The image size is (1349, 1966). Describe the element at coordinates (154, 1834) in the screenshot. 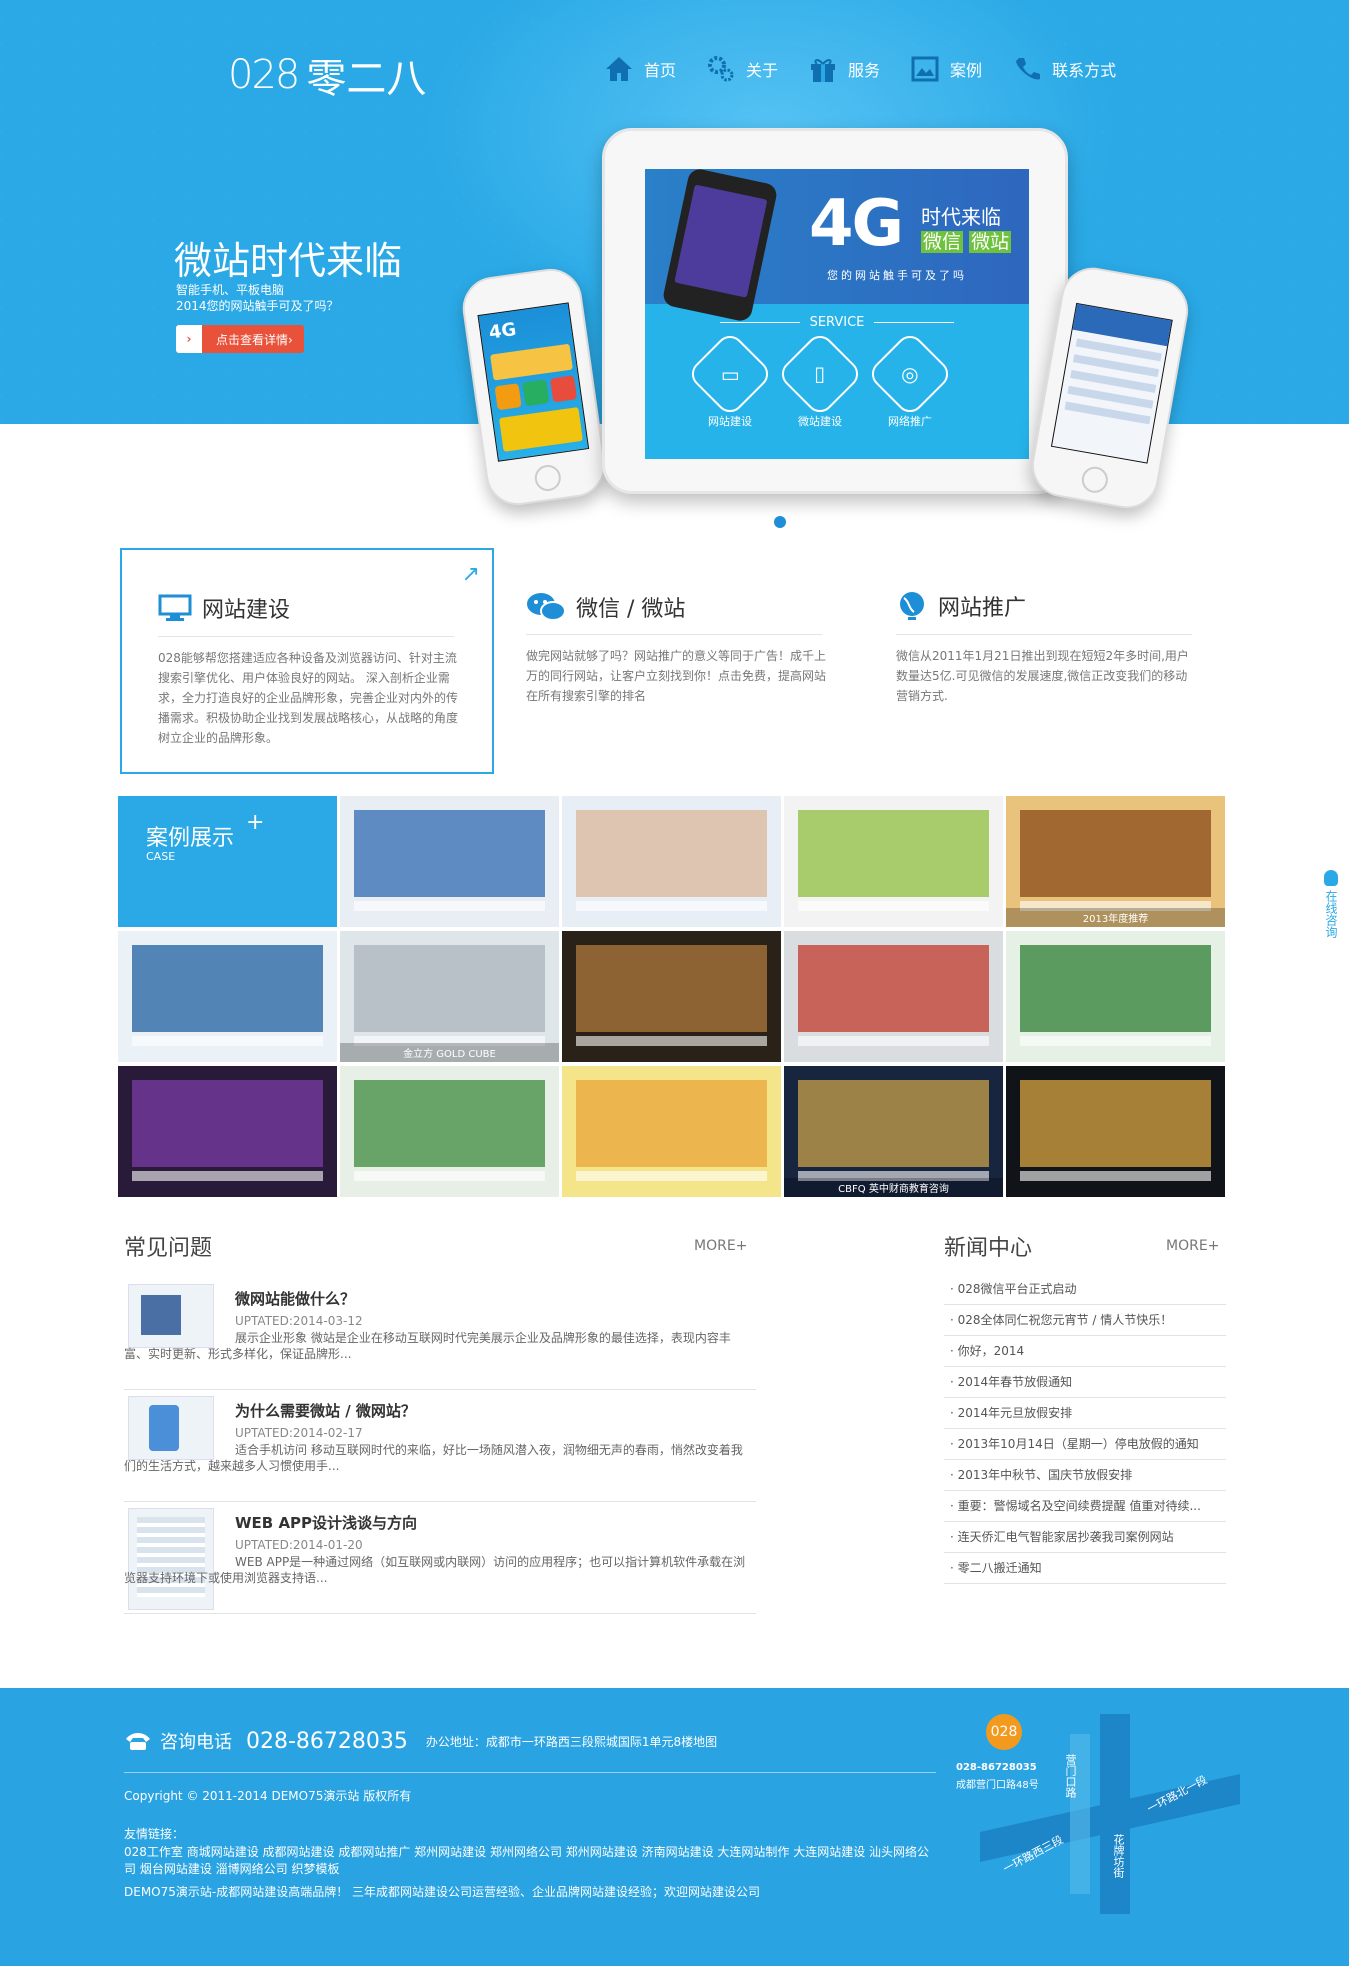

I see `links-label: 友情链接：` at that location.